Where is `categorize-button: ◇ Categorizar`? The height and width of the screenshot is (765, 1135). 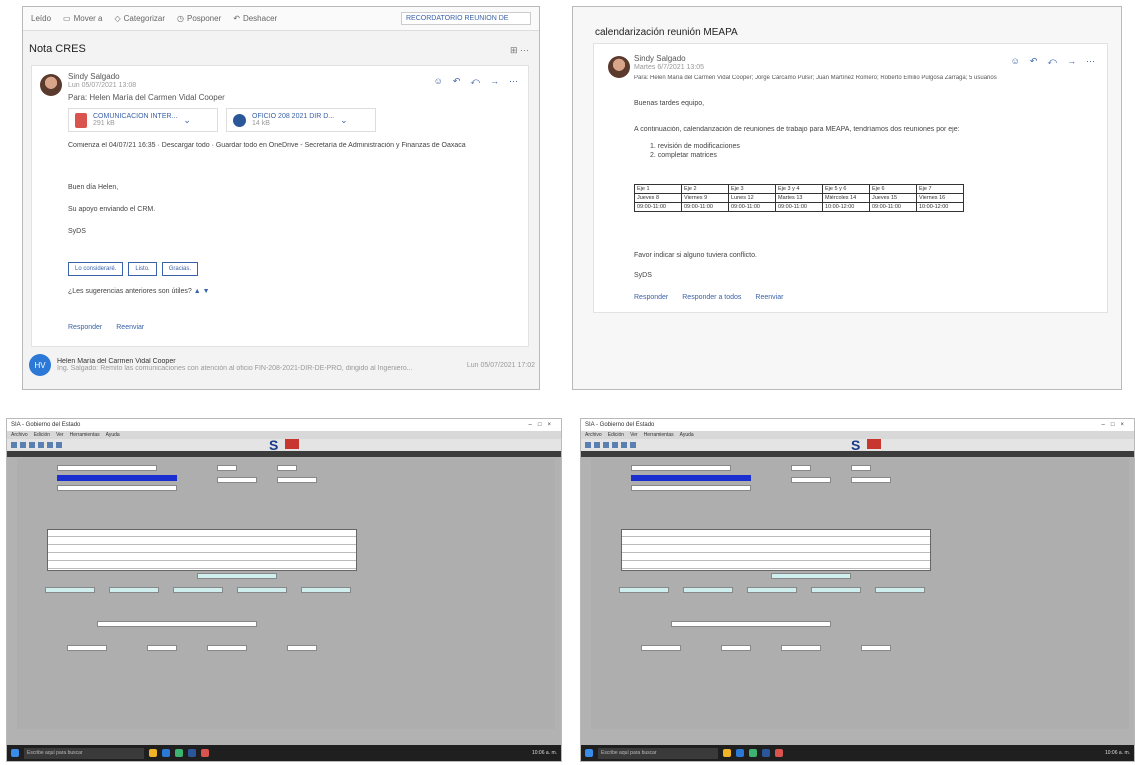 categorize-button: ◇ Categorizar is located at coordinates (140, 18).